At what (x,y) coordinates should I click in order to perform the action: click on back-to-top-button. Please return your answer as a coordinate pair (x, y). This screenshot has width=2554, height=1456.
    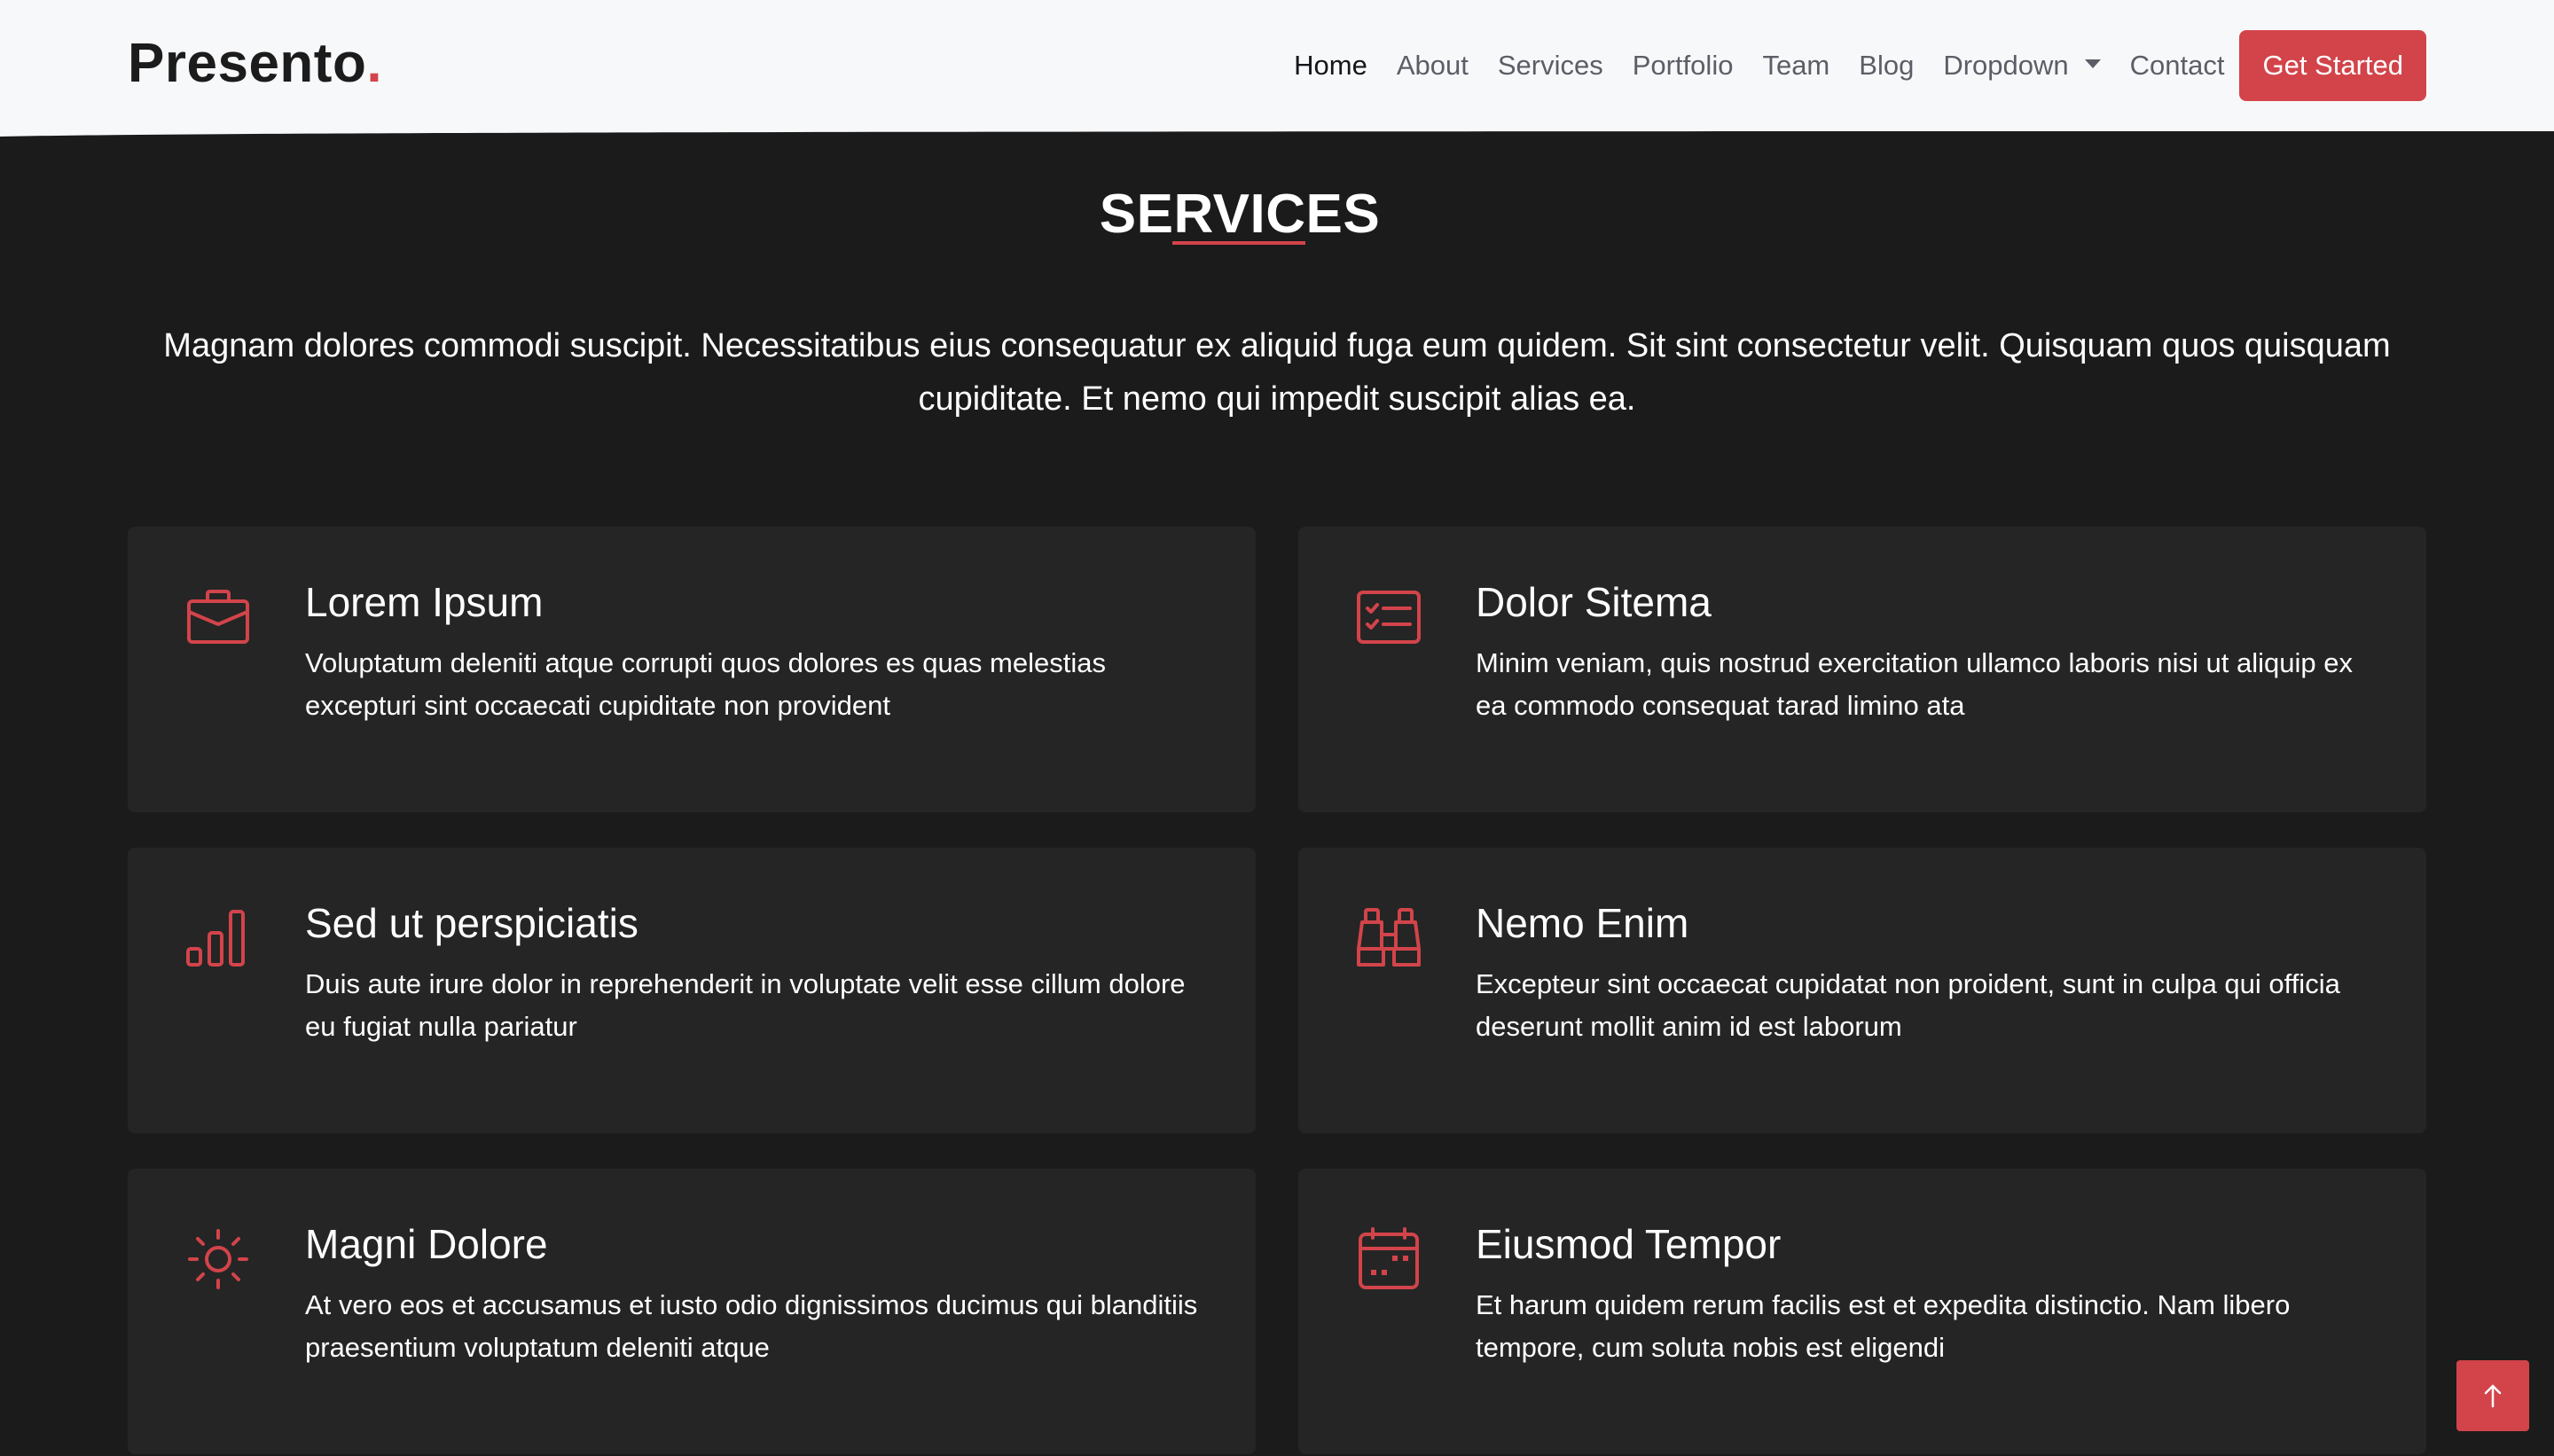
    Looking at the image, I should click on (2492, 1395).